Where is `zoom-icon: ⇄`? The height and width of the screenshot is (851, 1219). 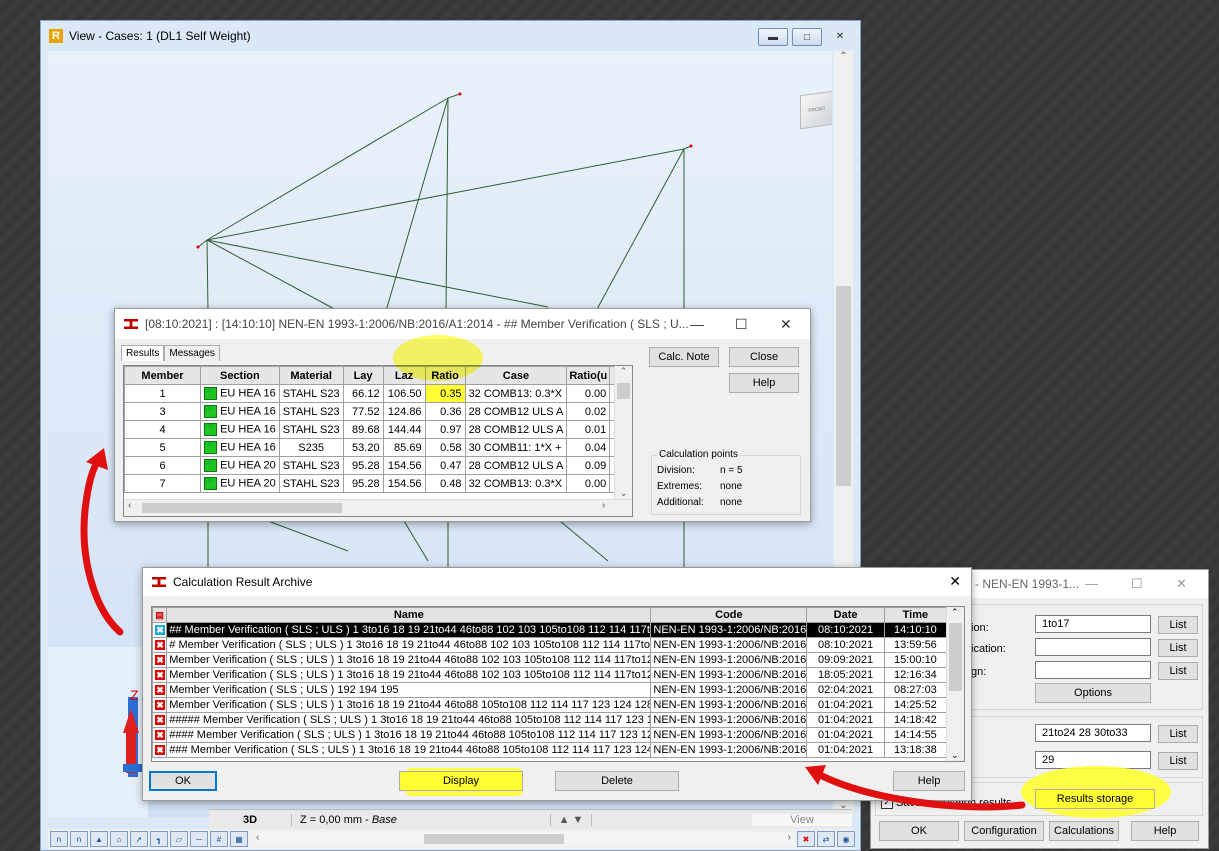 zoom-icon: ⇄ is located at coordinates (826, 839).